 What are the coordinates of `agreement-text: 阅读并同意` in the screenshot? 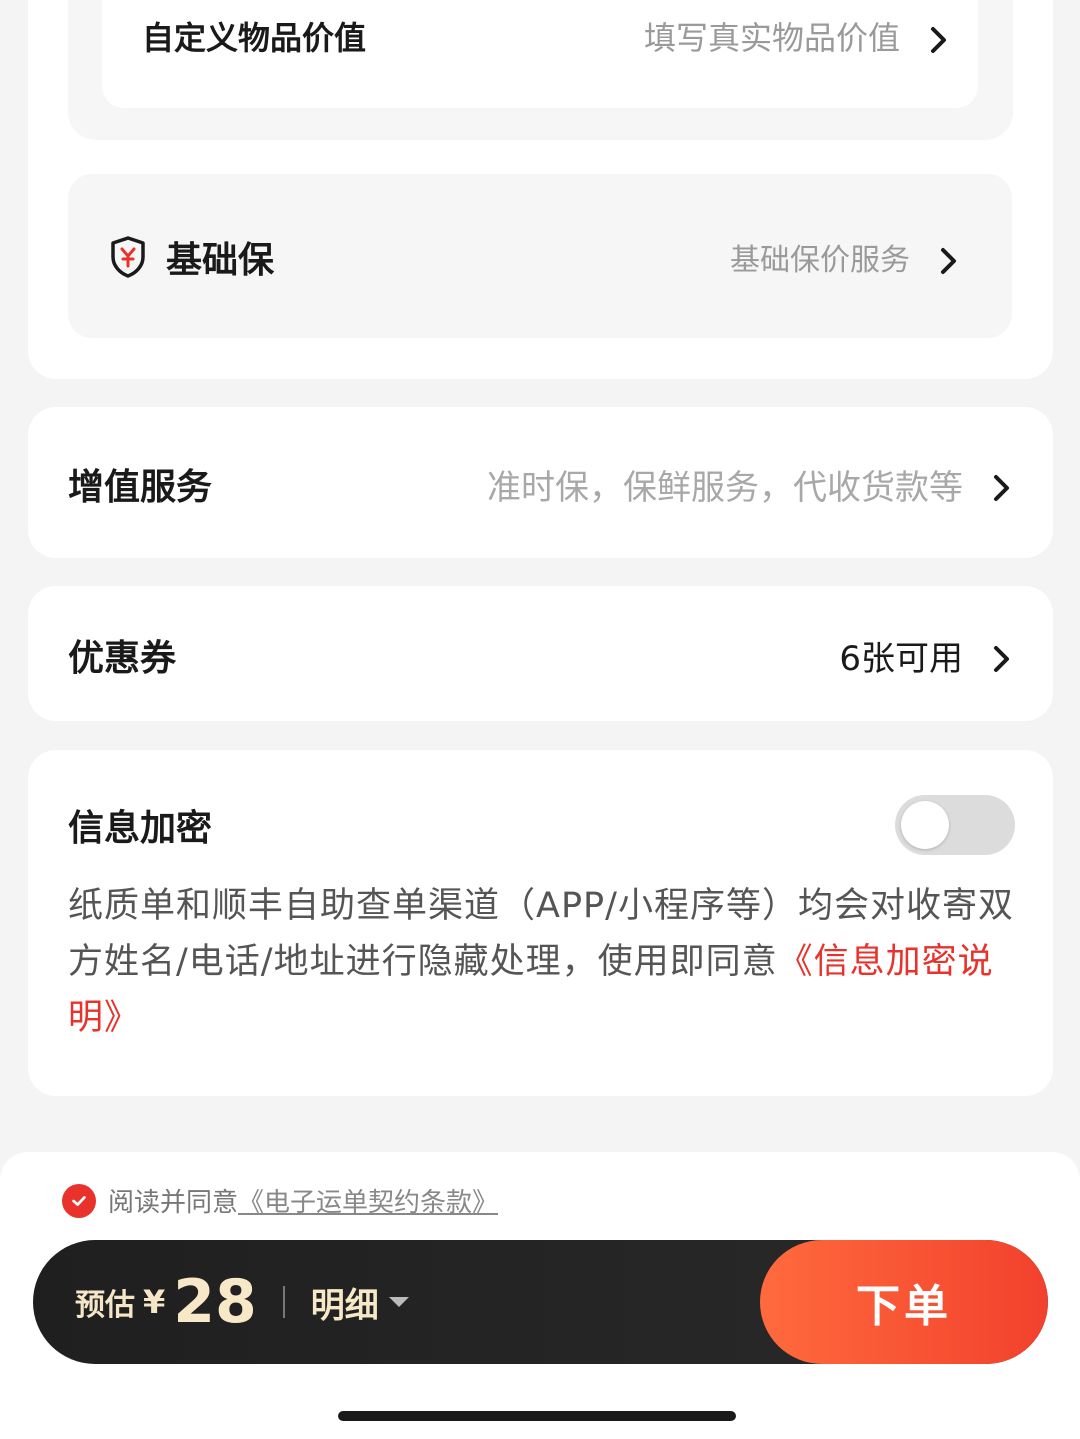 It's located at (173, 1203).